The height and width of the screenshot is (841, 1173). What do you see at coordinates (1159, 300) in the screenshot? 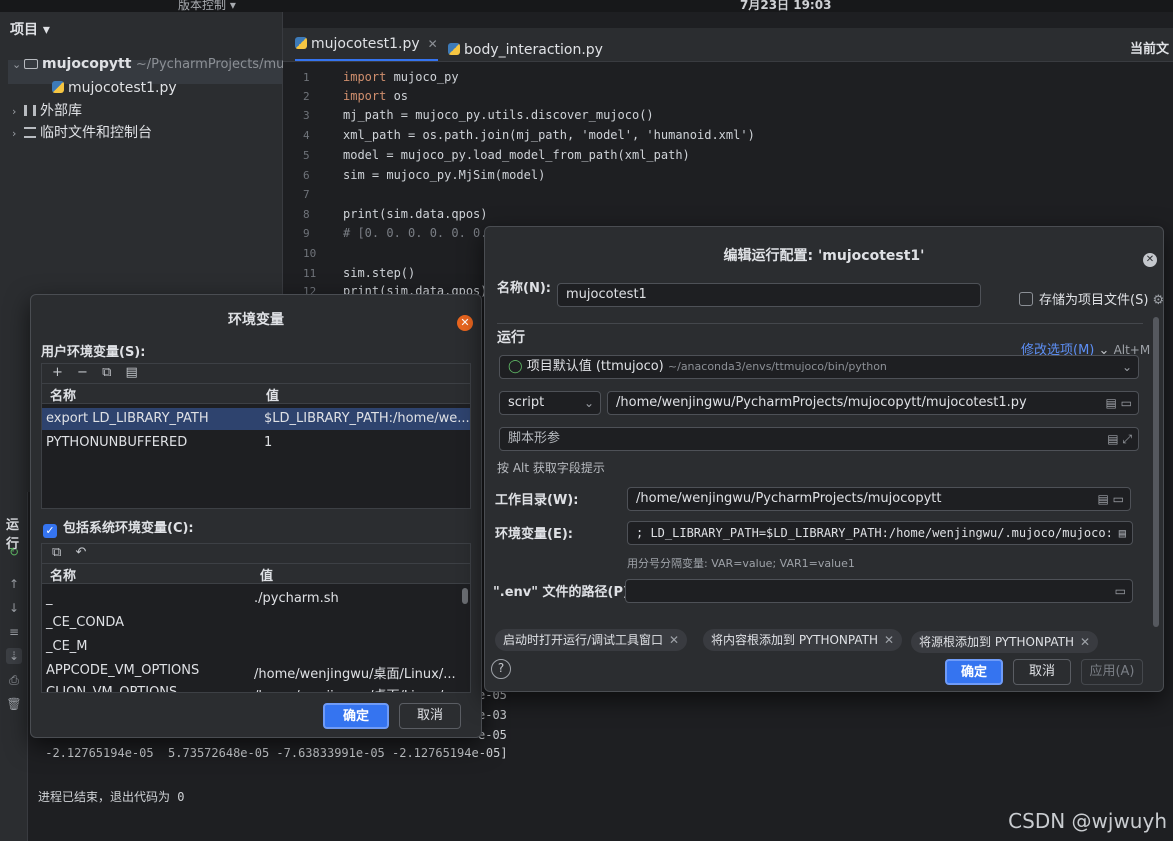
I see `gear-icon: ⚙` at bounding box center [1159, 300].